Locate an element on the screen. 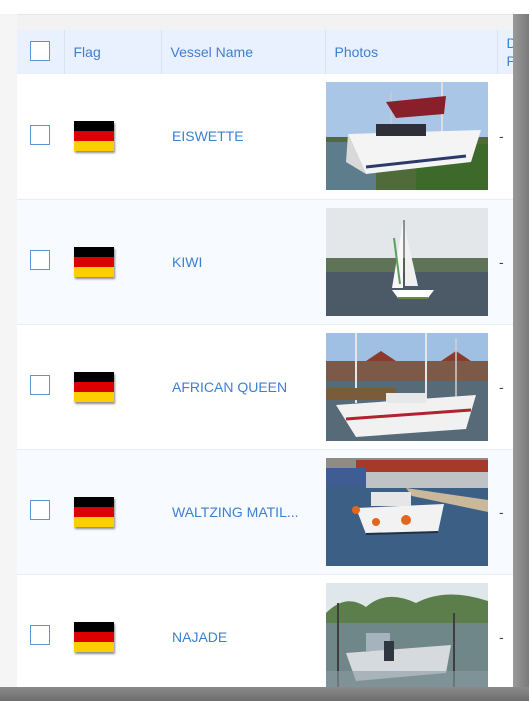 Image resolution: width=529 pixels, height=701 pixels. column-header-destination-port: Dest Port is located at coordinates (505, 52).